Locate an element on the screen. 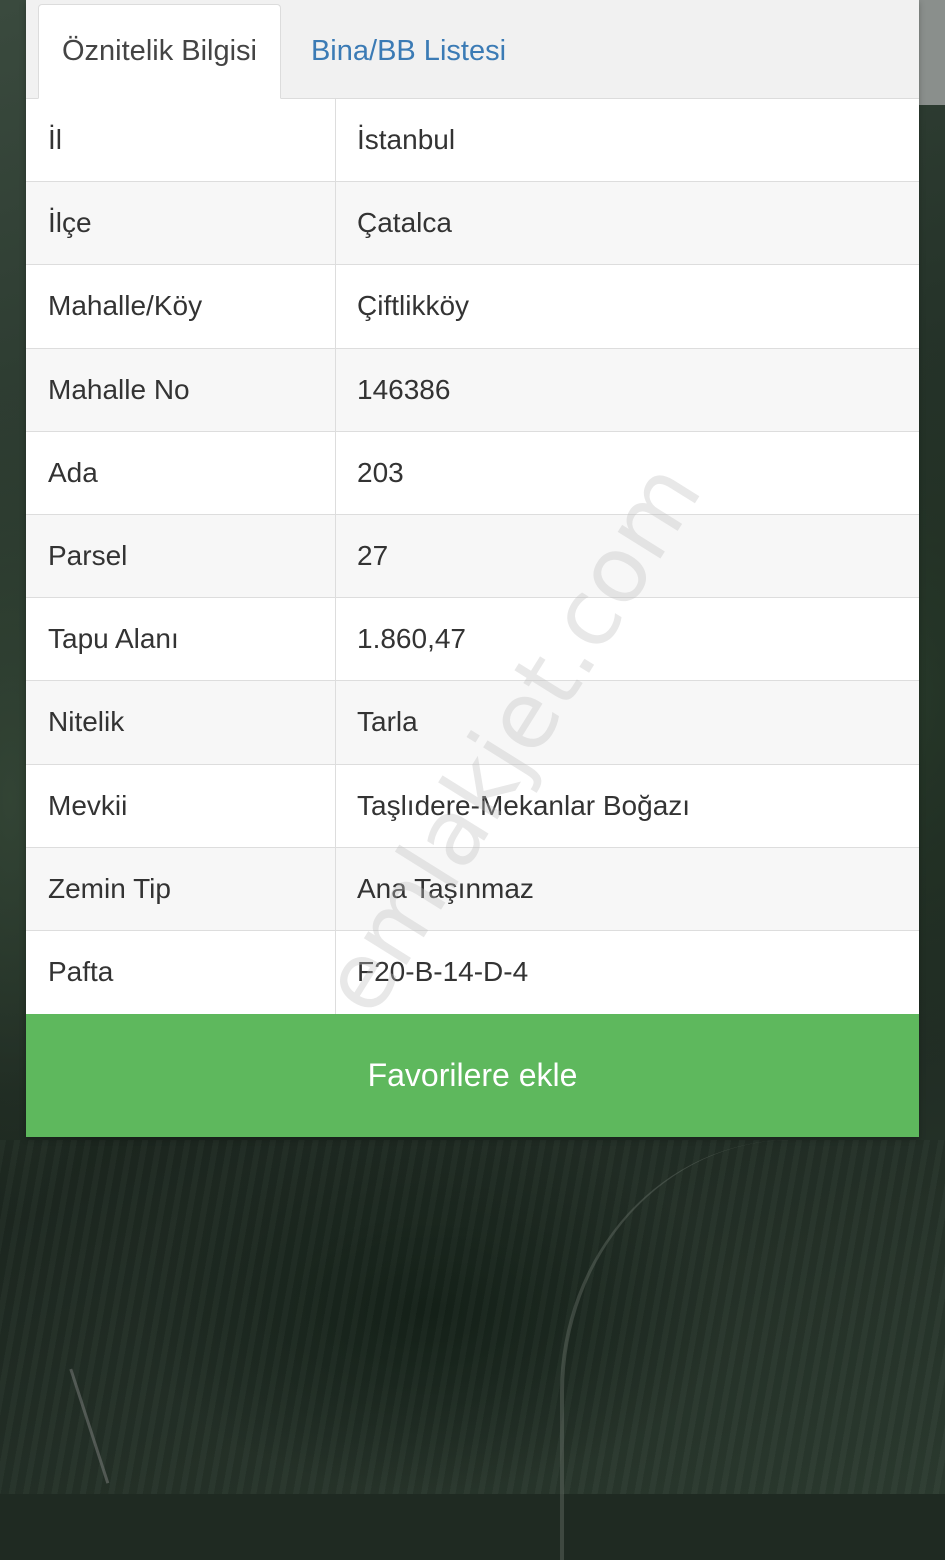 This screenshot has width=945, height=1560. attribute-value: 203 is located at coordinates (380, 472).